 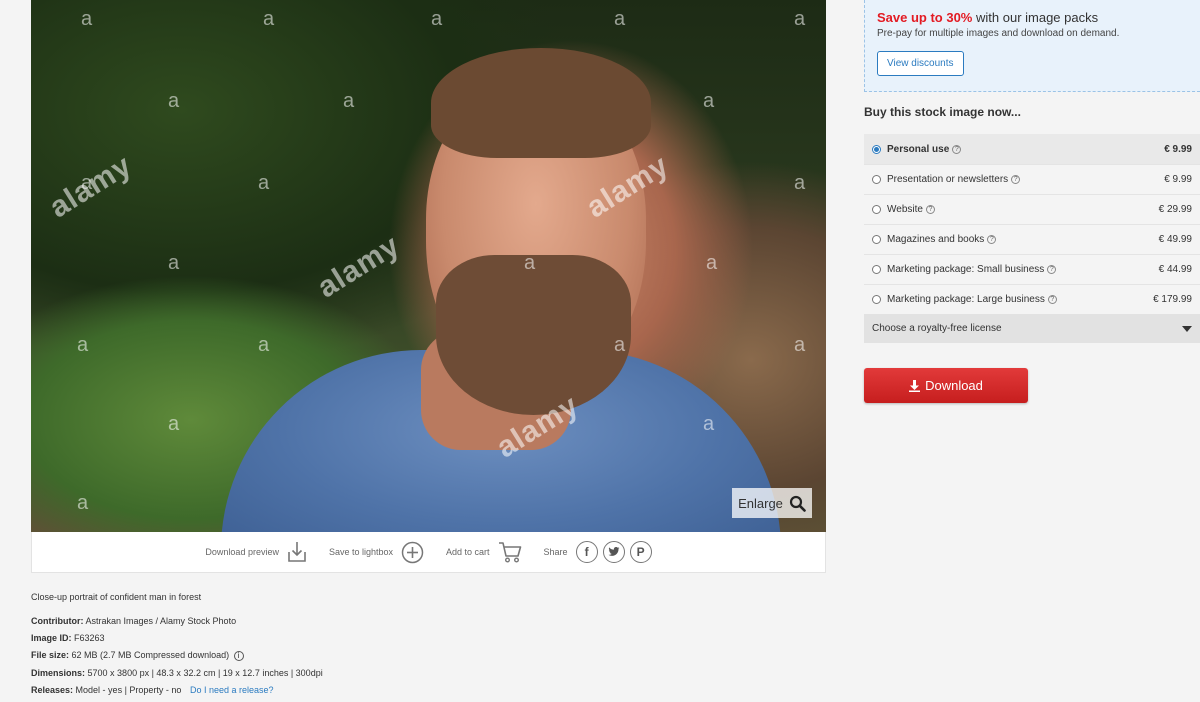 What do you see at coordinates (177, 638) in the screenshot?
I see `image-id-row: Image ID: F63263` at bounding box center [177, 638].